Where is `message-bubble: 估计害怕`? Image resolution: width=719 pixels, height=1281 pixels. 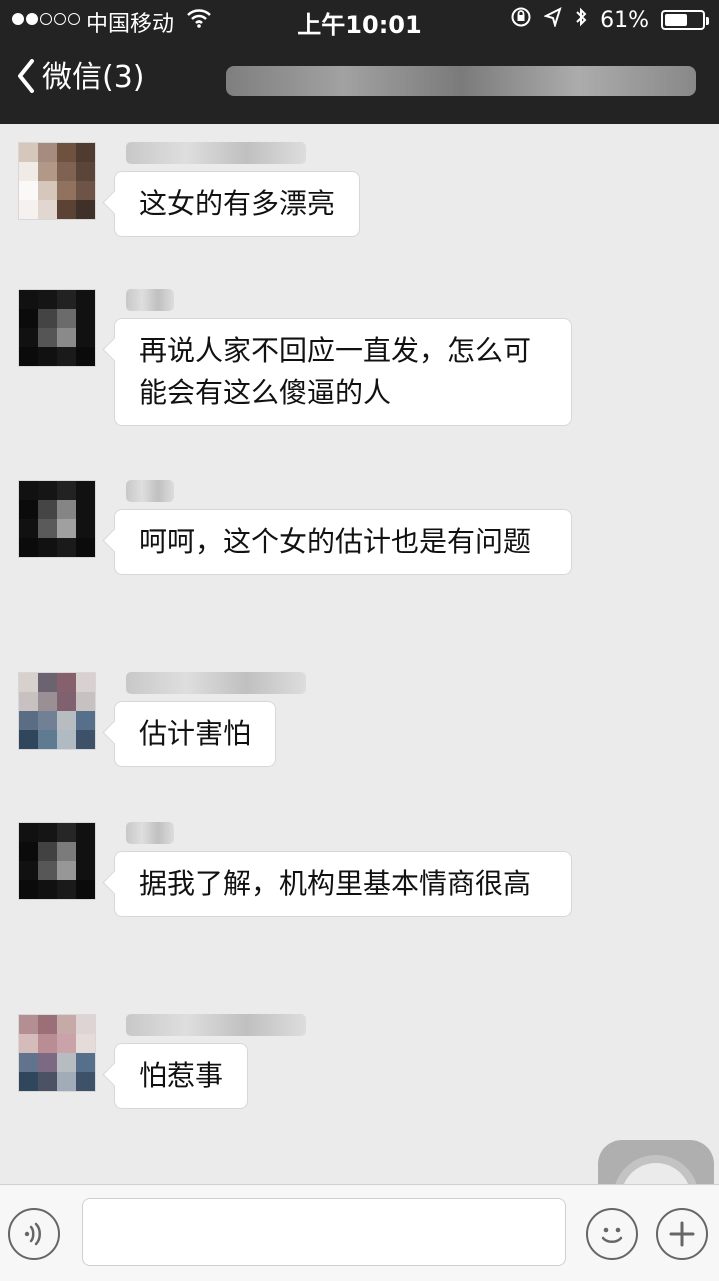
message-bubble: 估计害怕 is located at coordinates (195, 734).